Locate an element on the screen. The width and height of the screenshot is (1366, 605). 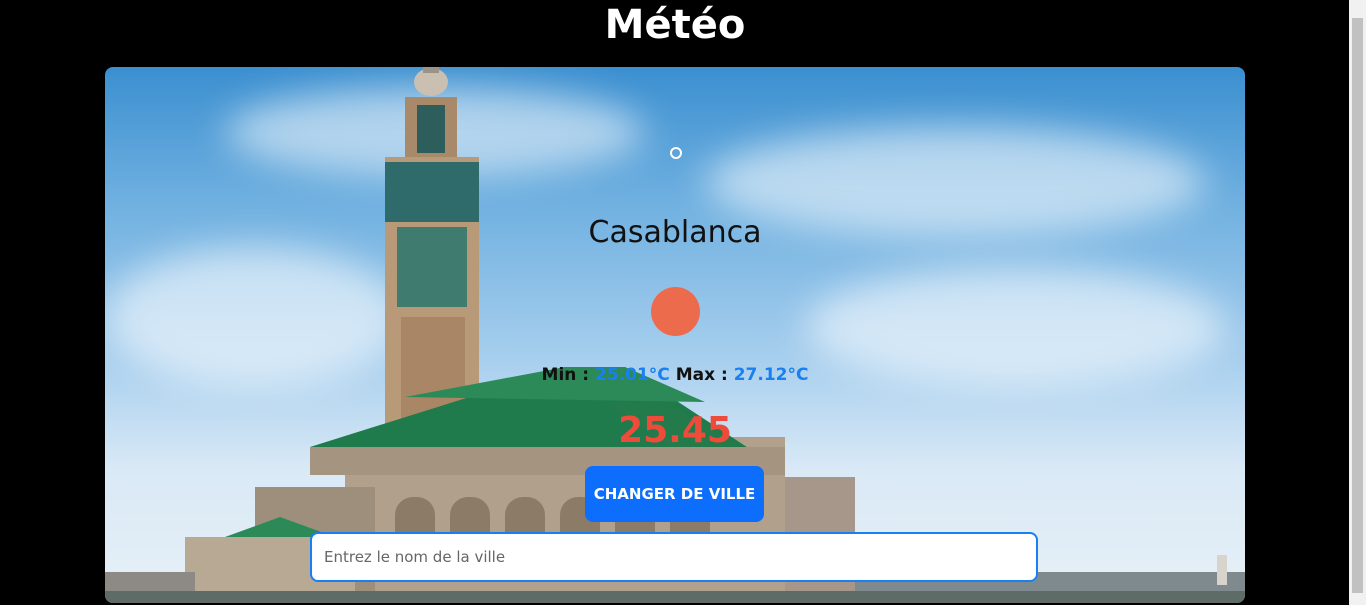
min-label: Min : is located at coordinates (565, 375).